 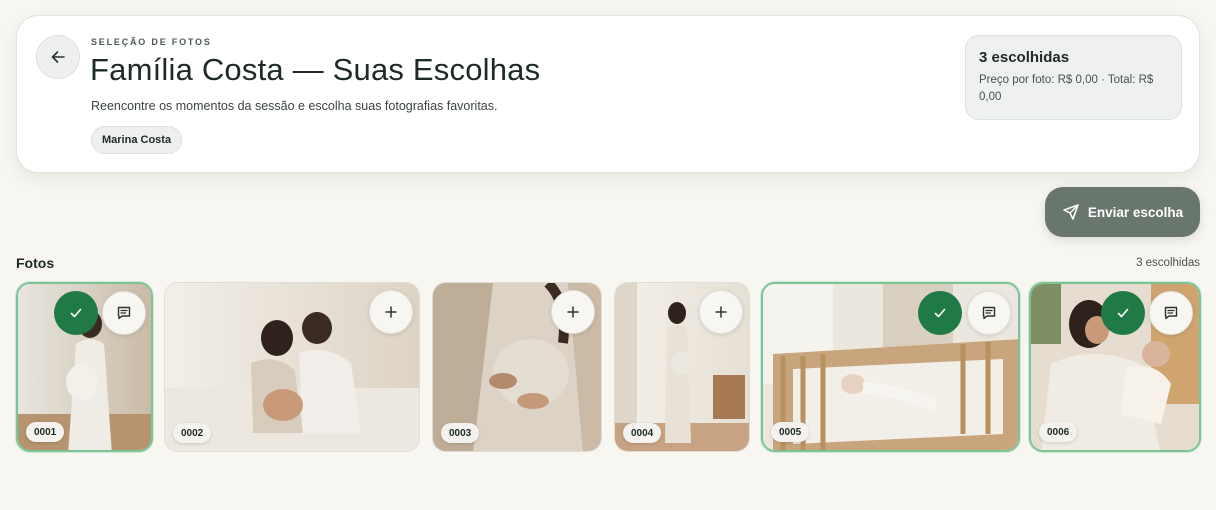 I want to click on photo-number: 0002, so click(x=192, y=433).